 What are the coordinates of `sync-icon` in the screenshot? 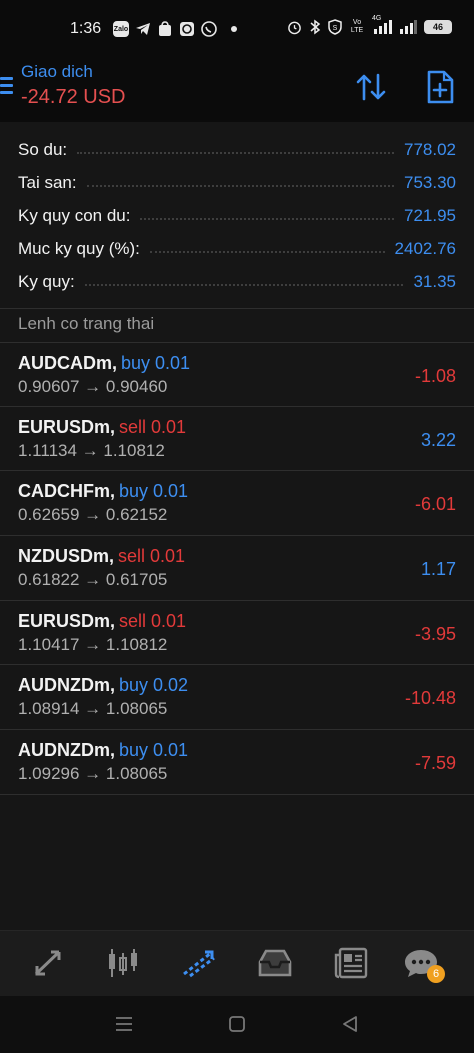 It's located at (187, 29).